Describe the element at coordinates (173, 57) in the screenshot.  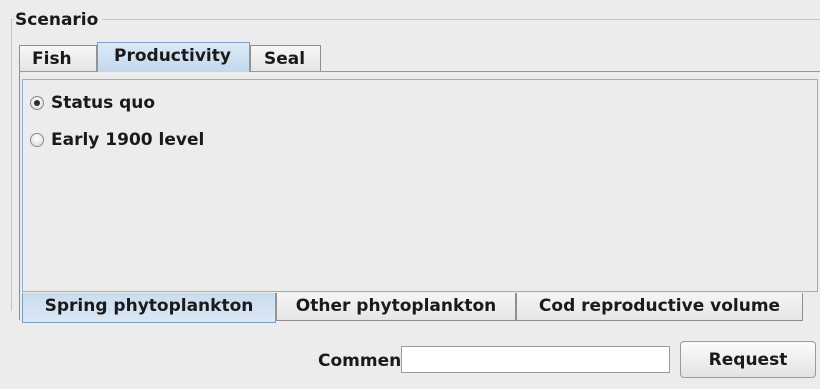
I see `tab-productivity: Productivity` at that location.